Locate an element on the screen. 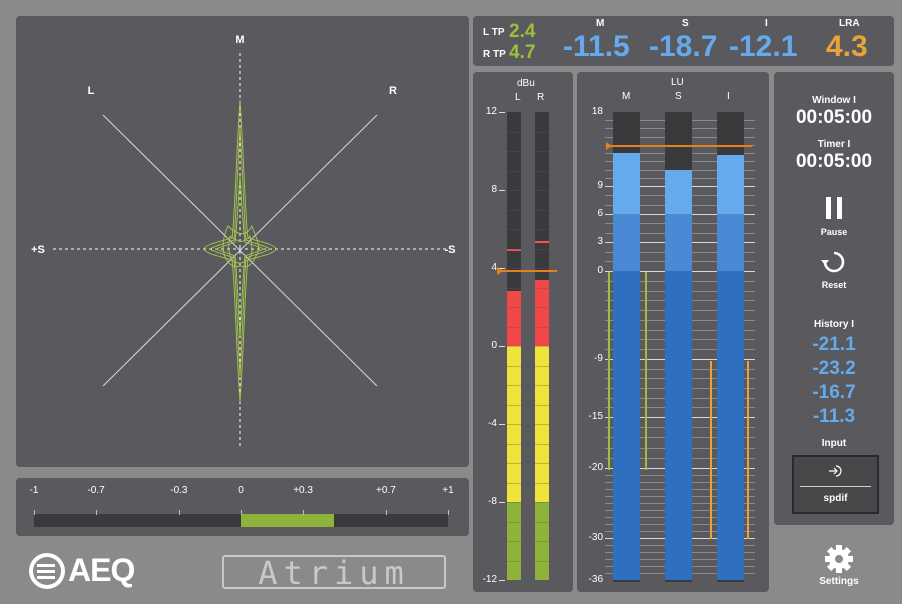  lu-scale-label: 0 is located at coordinates (600, 270).